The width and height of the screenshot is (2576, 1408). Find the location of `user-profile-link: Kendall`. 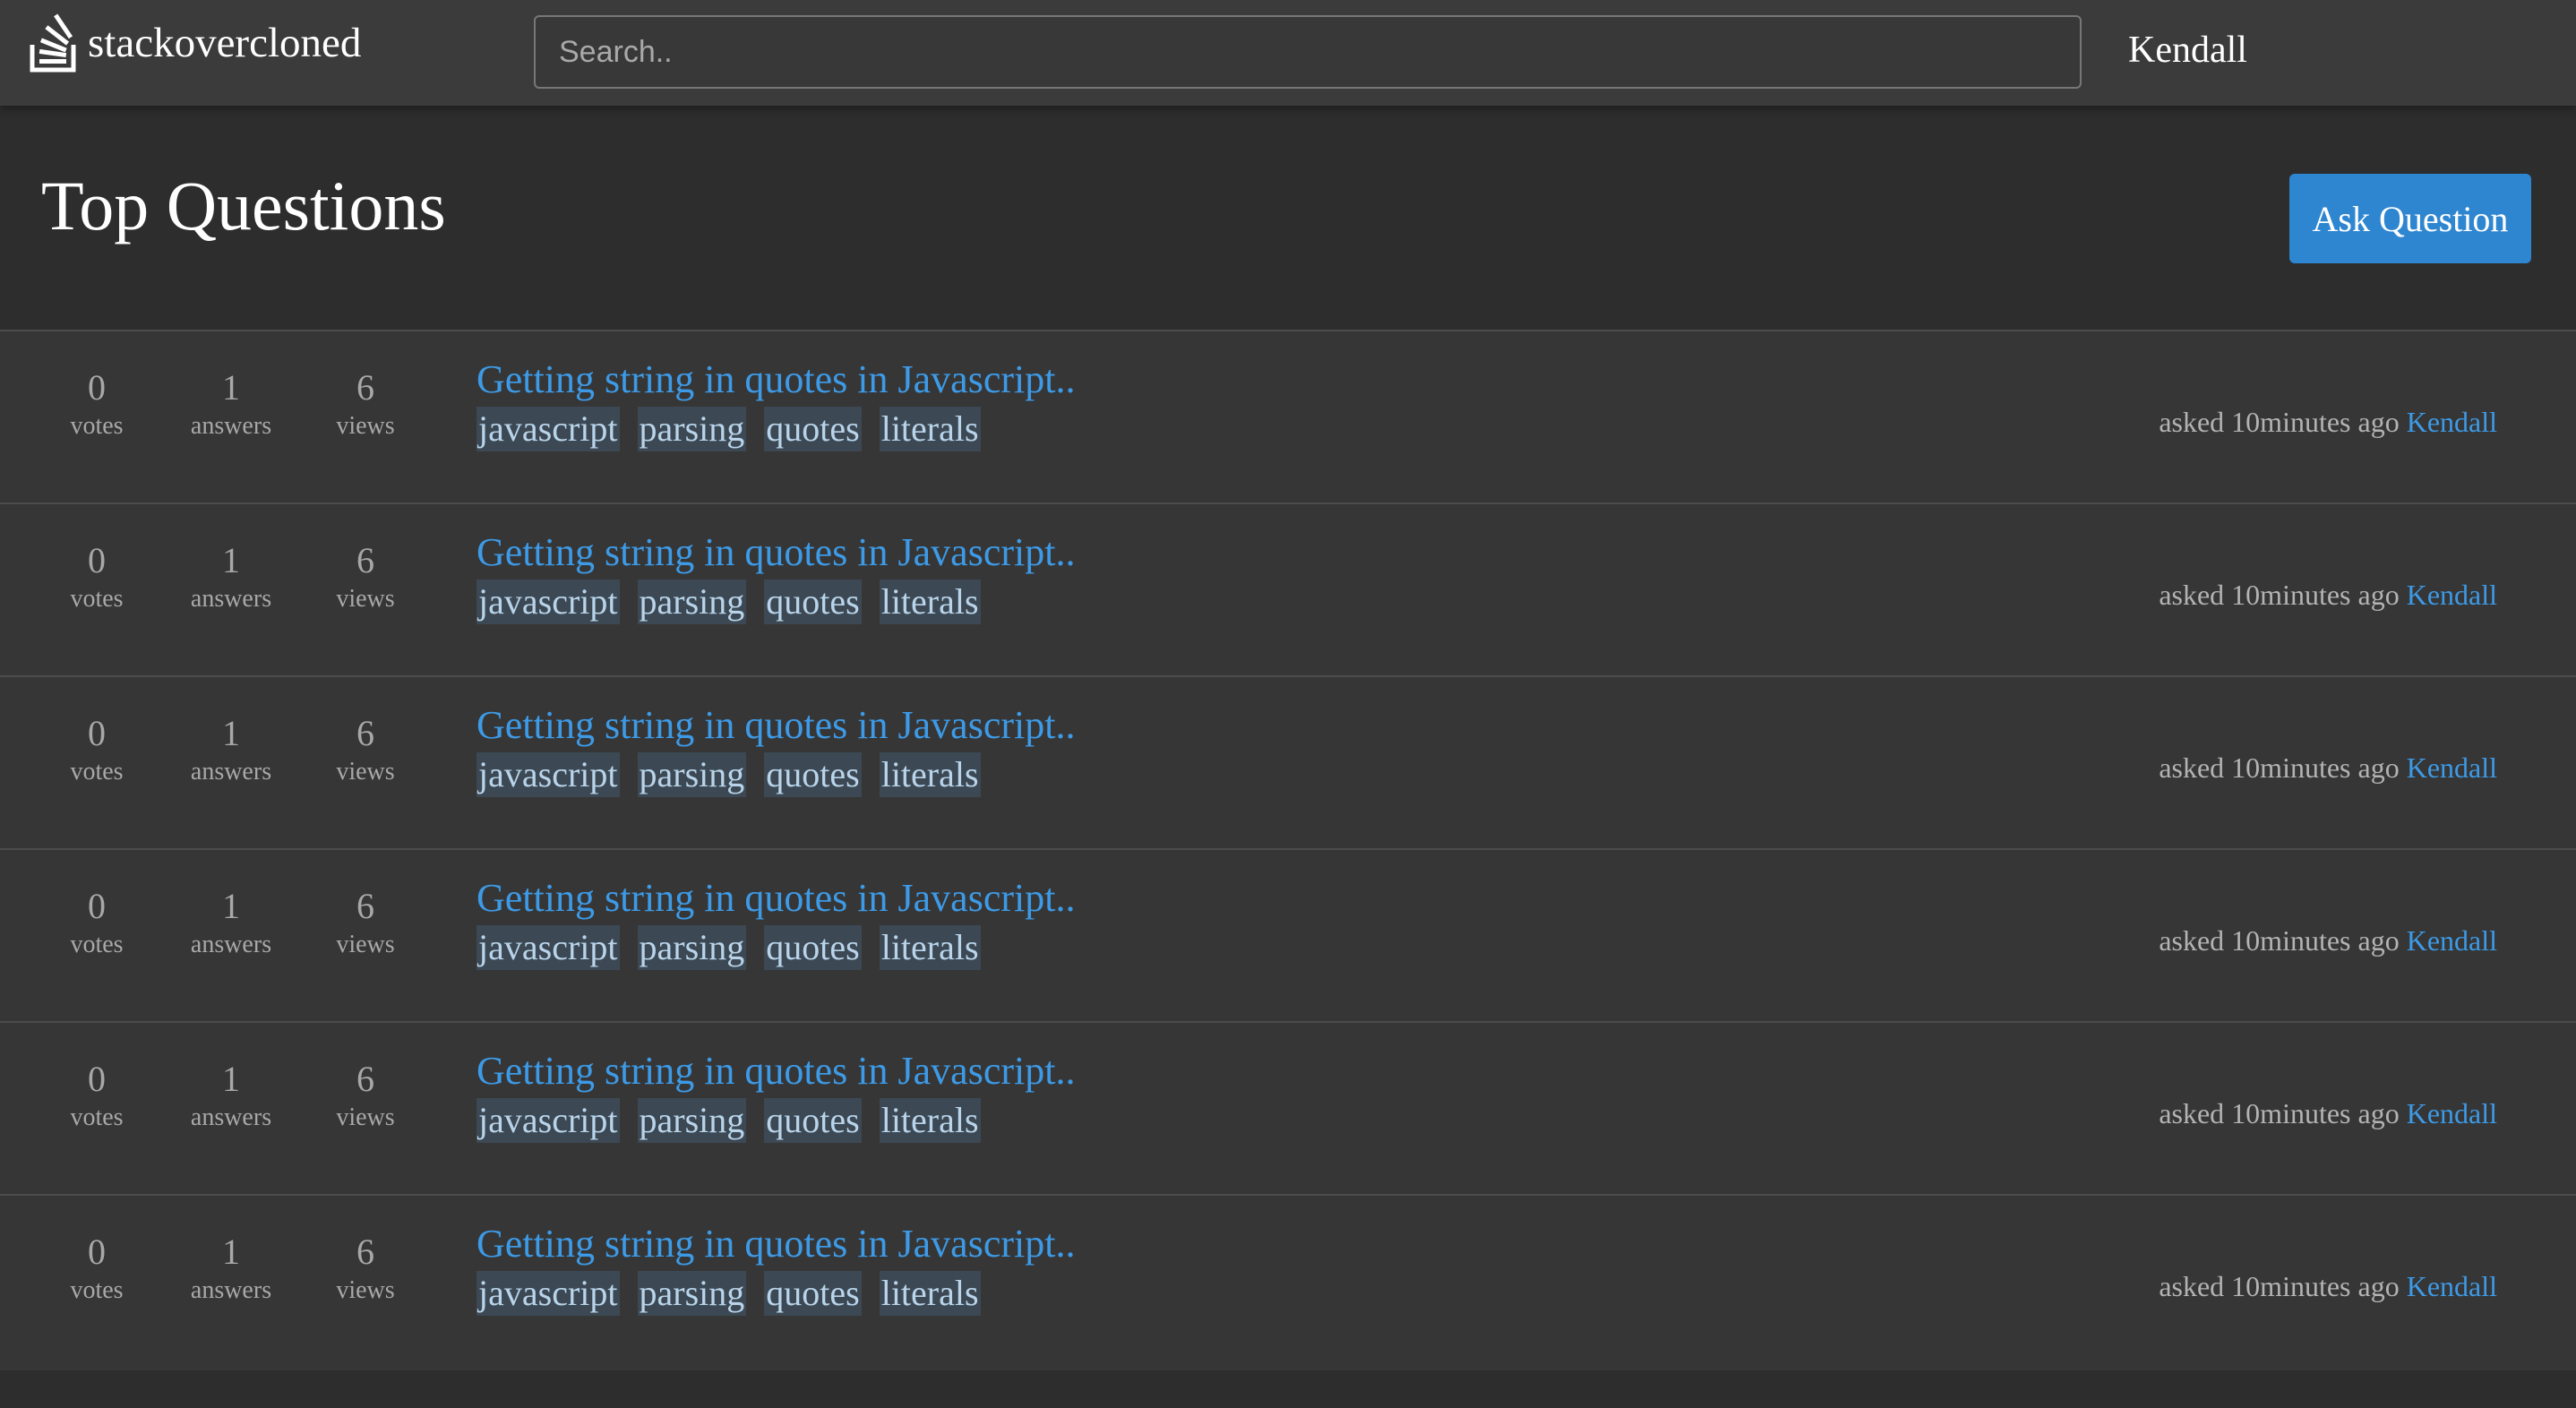

user-profile-link: Kendall is located at coordinates (2187, 50).